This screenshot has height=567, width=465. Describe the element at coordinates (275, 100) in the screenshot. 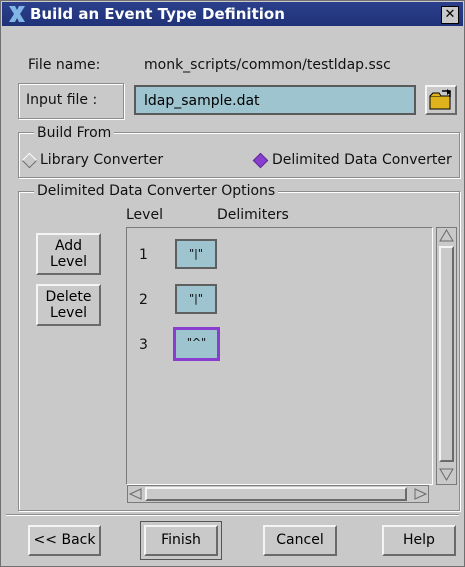

I see `input-file-field: ldap_sample.dat` at that location.